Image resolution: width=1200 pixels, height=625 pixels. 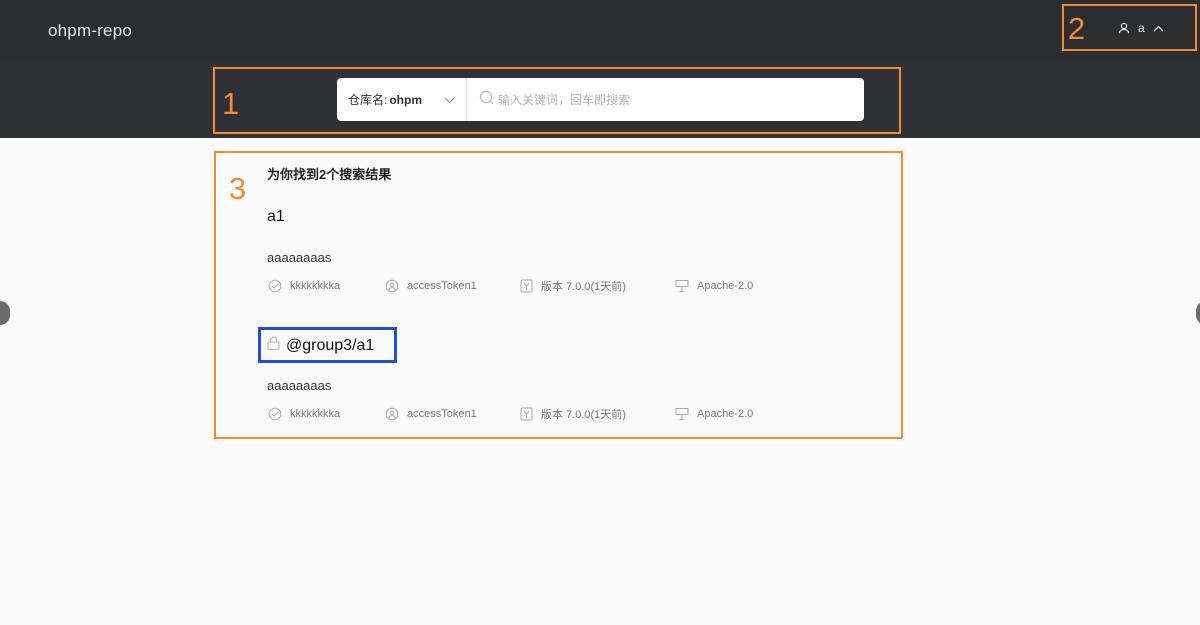 I want to click on package-name-link: a1, so click(x=276, y=217).